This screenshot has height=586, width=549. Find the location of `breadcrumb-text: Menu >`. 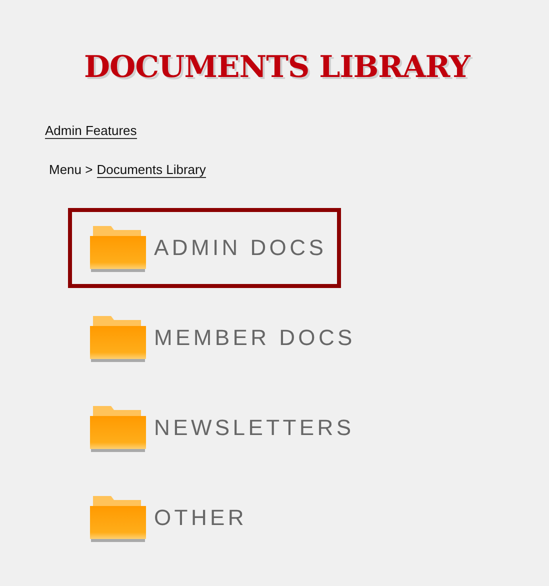

breadcrumb-text: Menu > is located at coordinates (71, 170).